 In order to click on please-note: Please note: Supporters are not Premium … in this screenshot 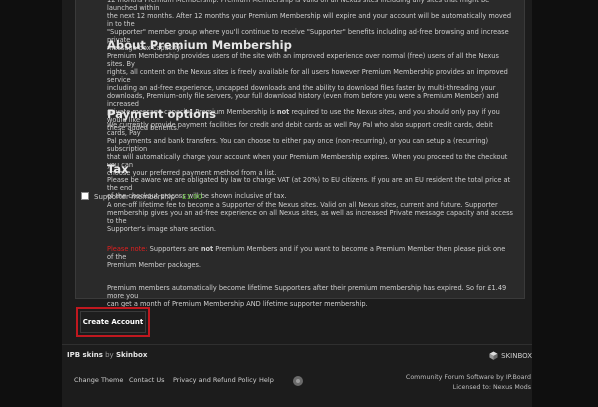, I will do `click(310, 257)`.